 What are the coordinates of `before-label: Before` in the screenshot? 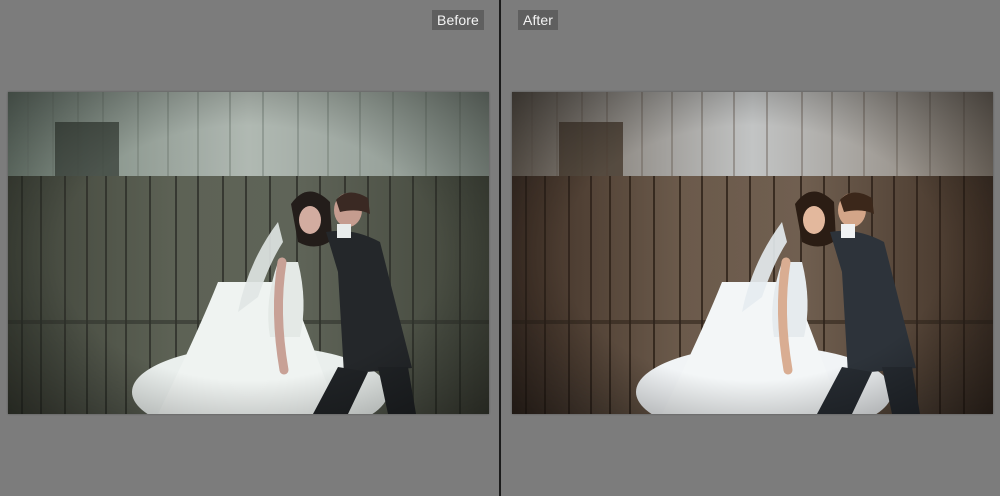 It's located at (458, 20).